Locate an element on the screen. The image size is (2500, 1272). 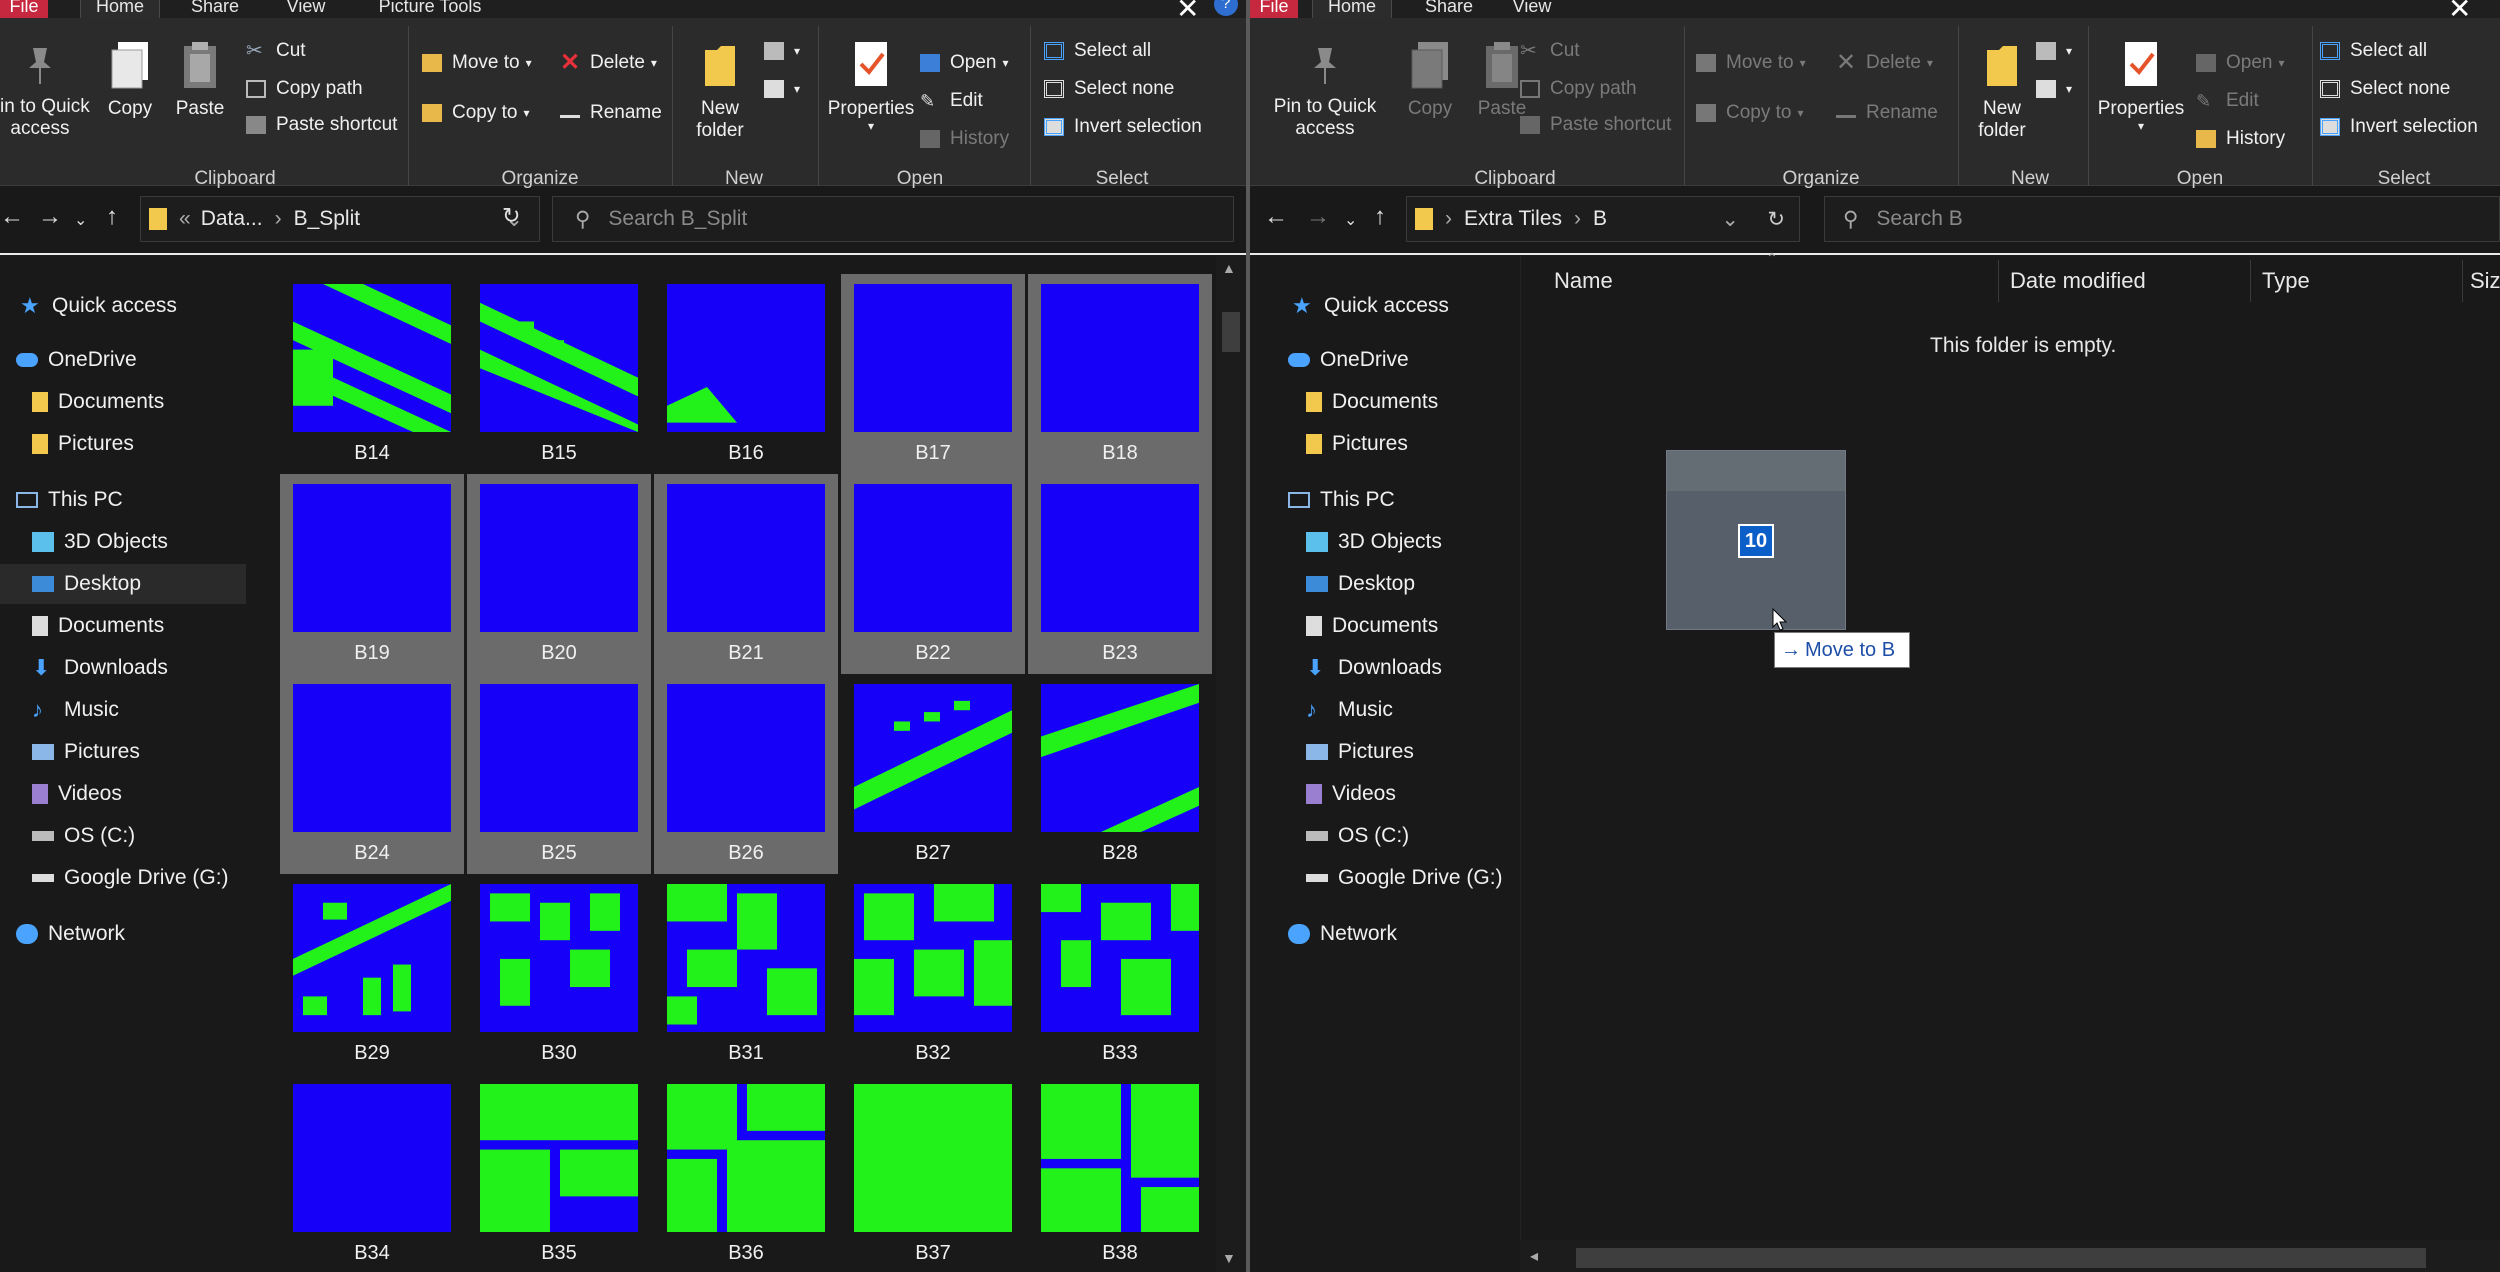
nav-documents: Documents is located at coordinates (98, 626).